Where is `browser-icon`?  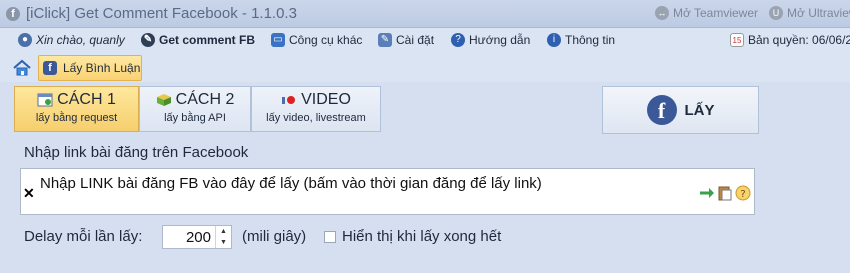
browser-icon is located at coordinates (45, 100).